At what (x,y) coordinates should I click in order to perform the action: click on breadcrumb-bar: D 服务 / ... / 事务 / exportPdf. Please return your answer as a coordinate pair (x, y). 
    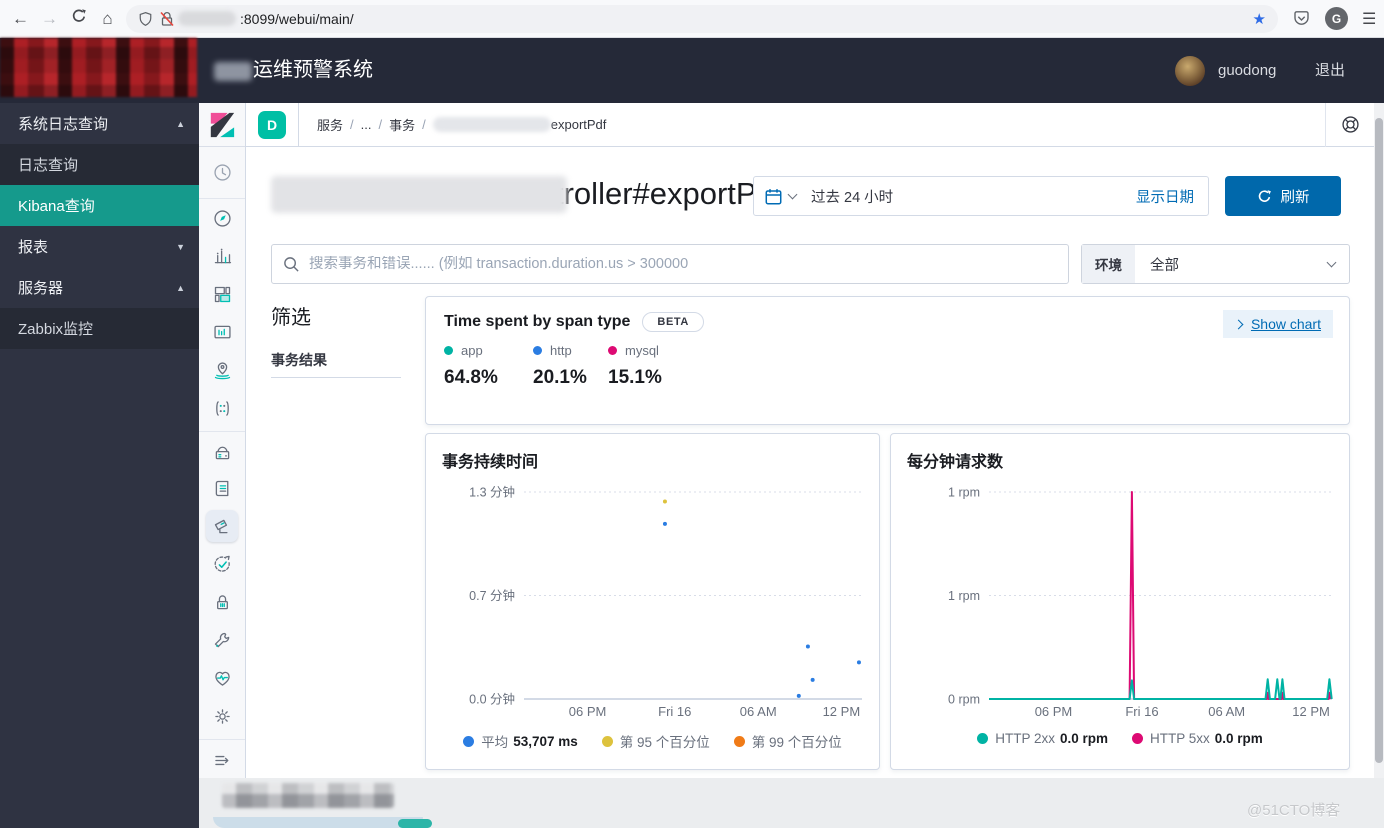
    Looking at the image, I should click on (815, 124).